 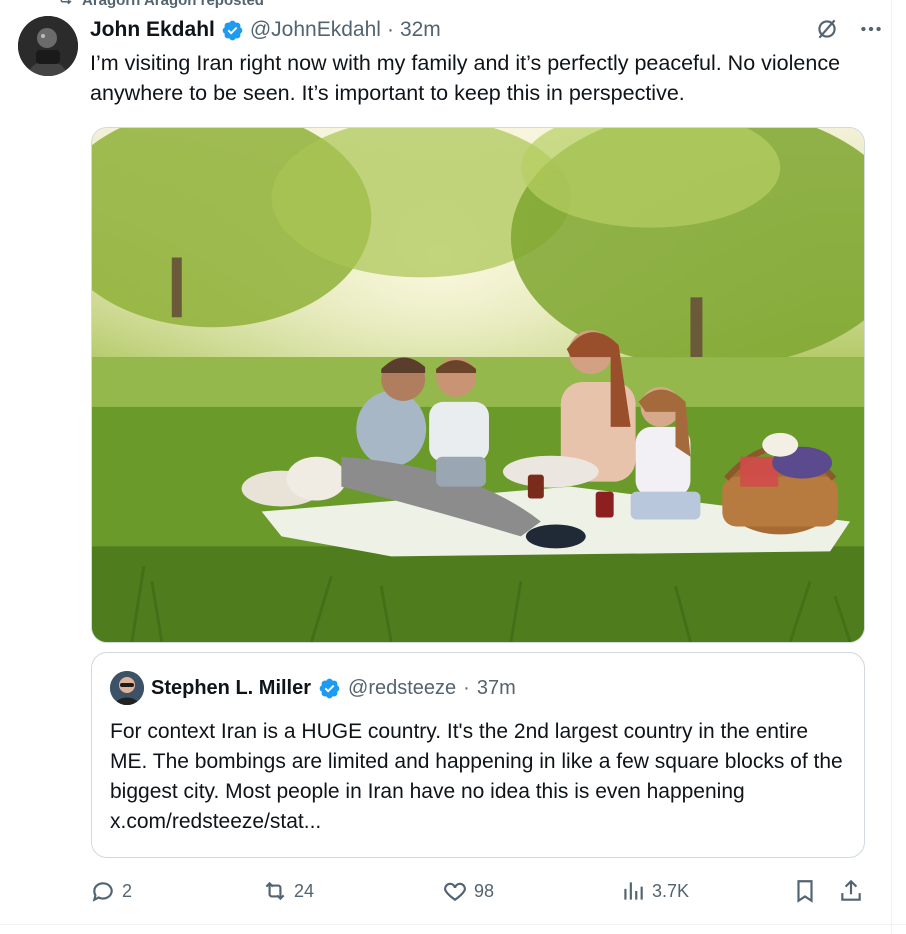 What do you see at coordinates (173, 4) in the screenshot?
I see `repost-label: Aragorn Aragon reposted` at bounding box center [173, 4].